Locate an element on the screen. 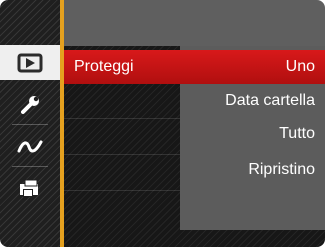 The image size is (325, 247). menu-item-label: Proteggi is located at coordinates (104, 66).